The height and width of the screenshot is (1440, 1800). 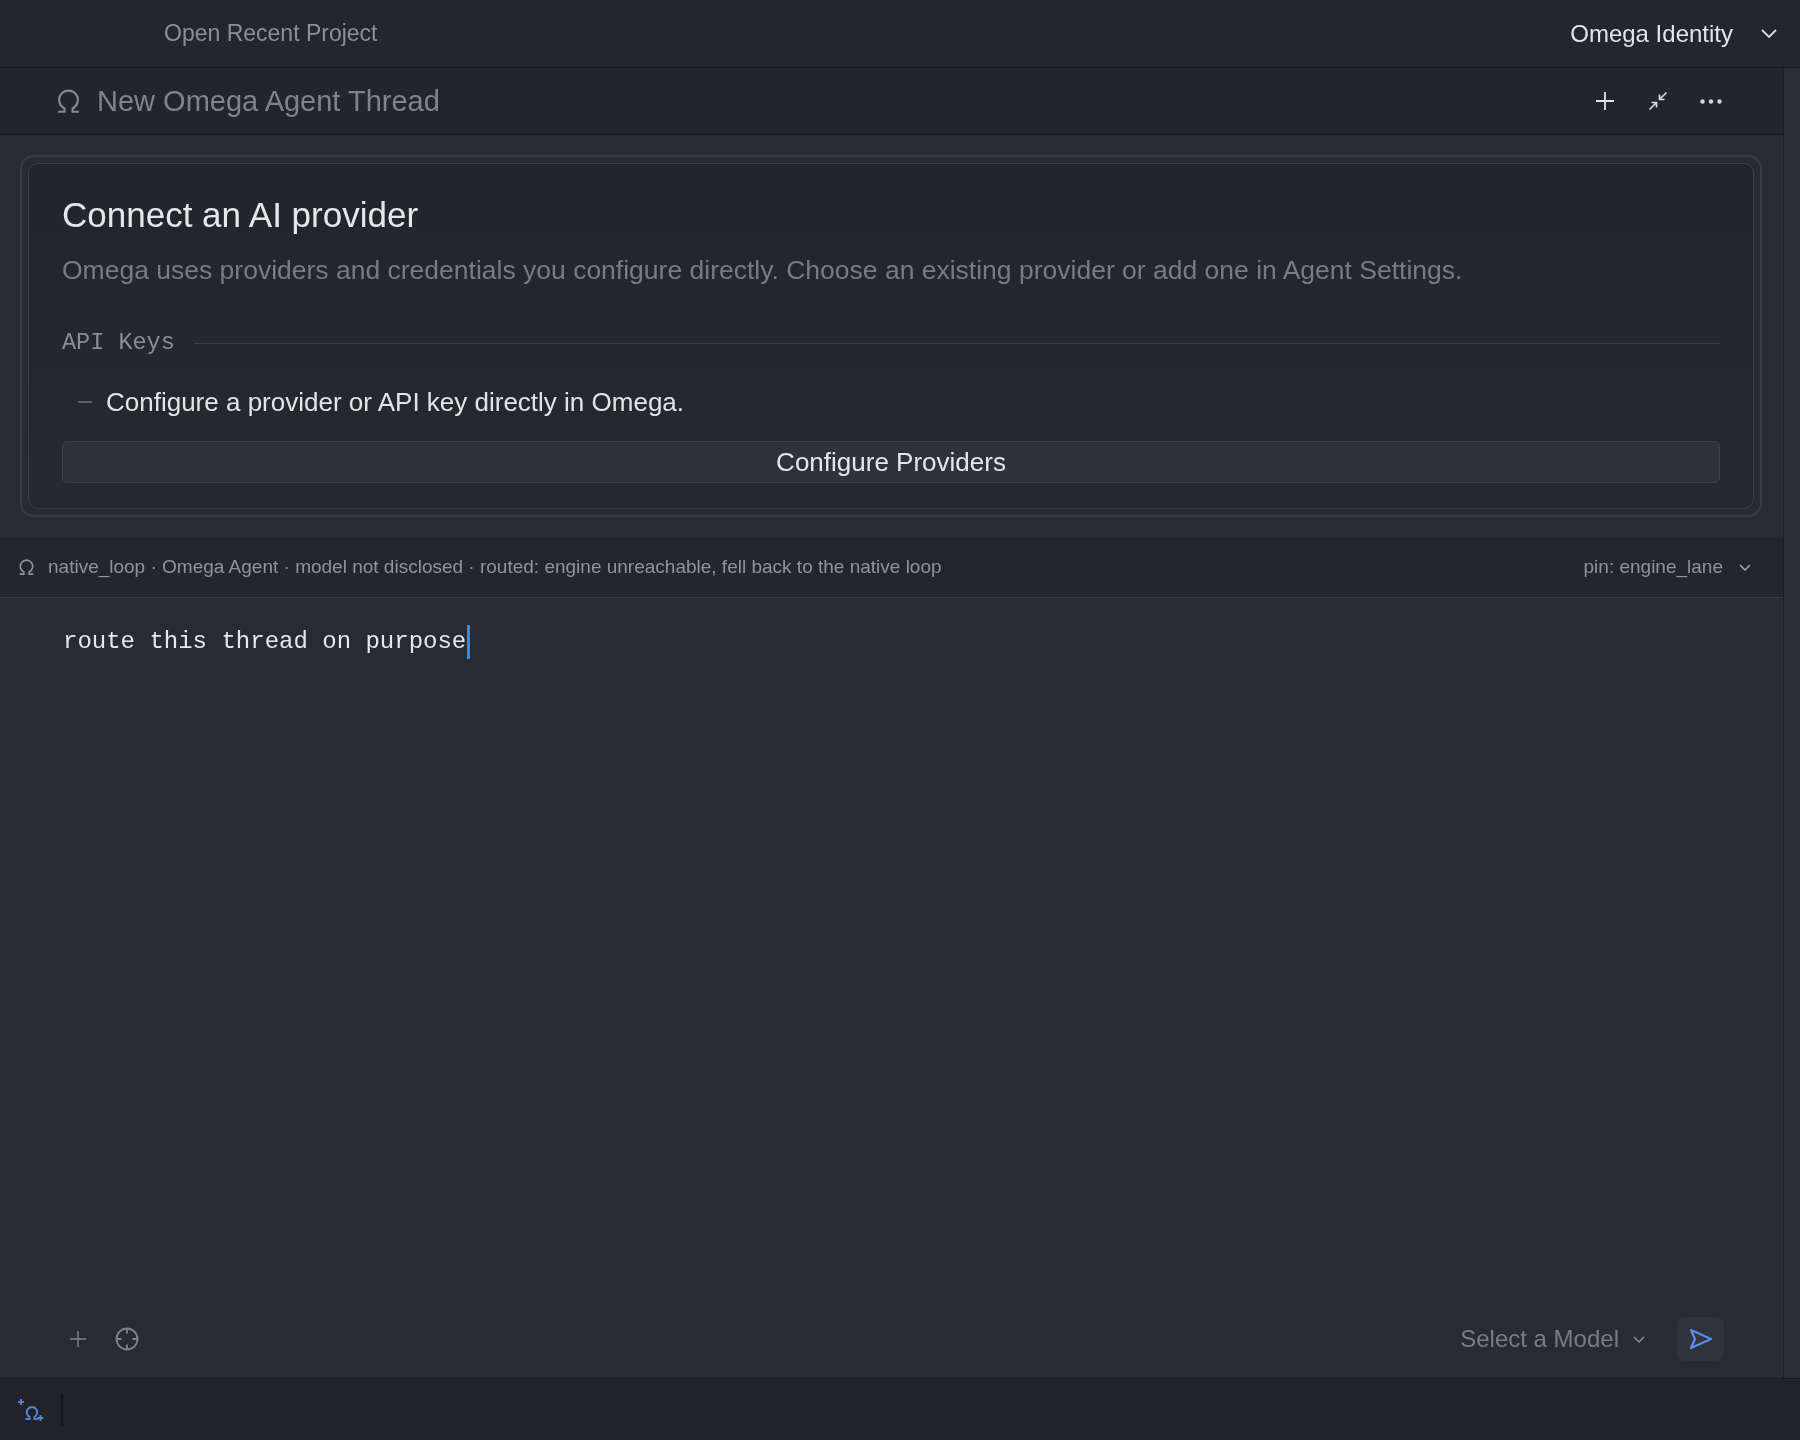 I want to click on list-item-text: Configure a provider or API key directly in Omega., so click(x=395, y=402).